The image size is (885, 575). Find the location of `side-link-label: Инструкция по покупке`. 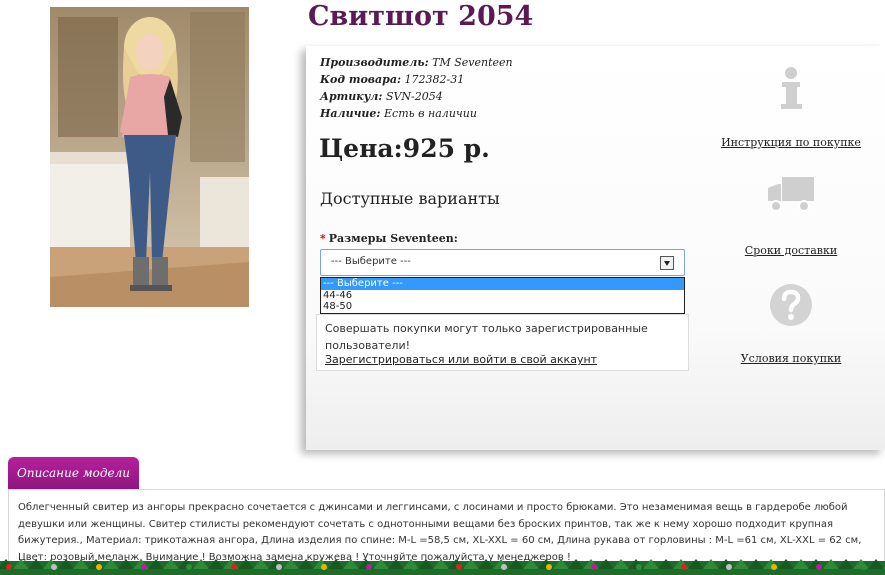

side-link-label: Инструкция по покупке is located at coordinates (791, 142).